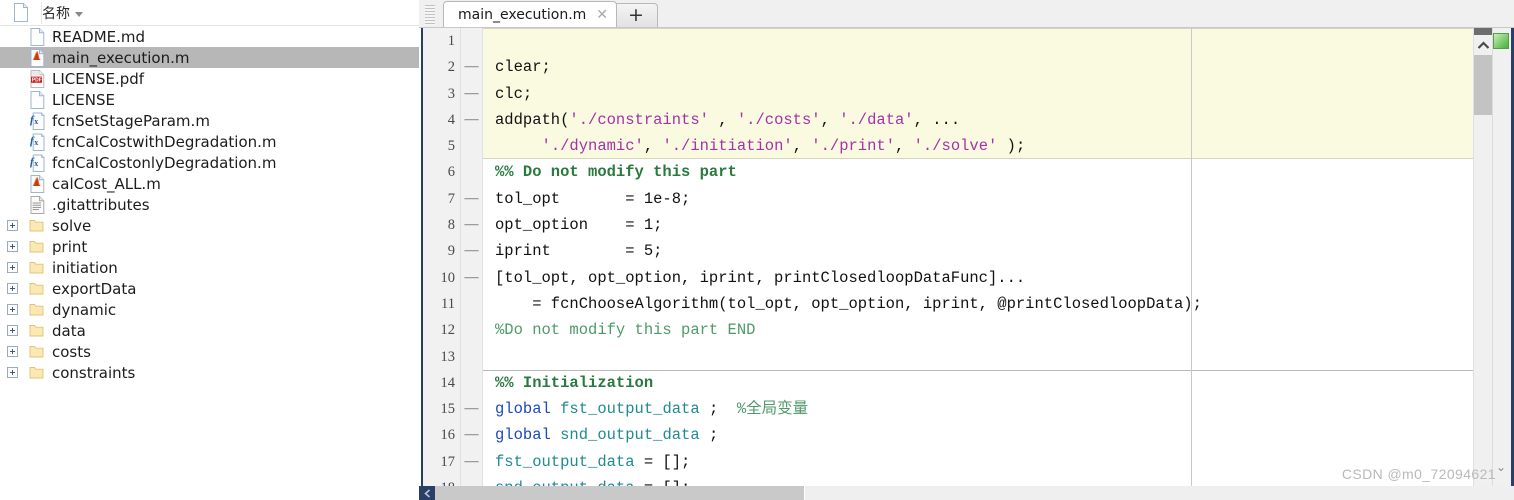  What do you see at coordinates (209, 288) in the screenshot?
I see `folder-row: exportData` at bounding box center [209, 288].